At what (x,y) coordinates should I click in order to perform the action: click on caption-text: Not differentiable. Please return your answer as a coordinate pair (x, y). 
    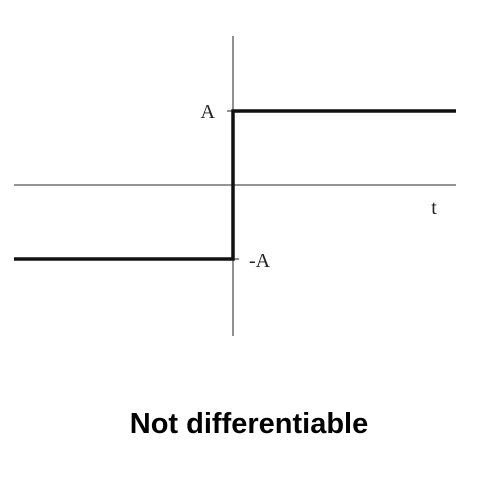
    Looking at the image, I should click on (249, 424).